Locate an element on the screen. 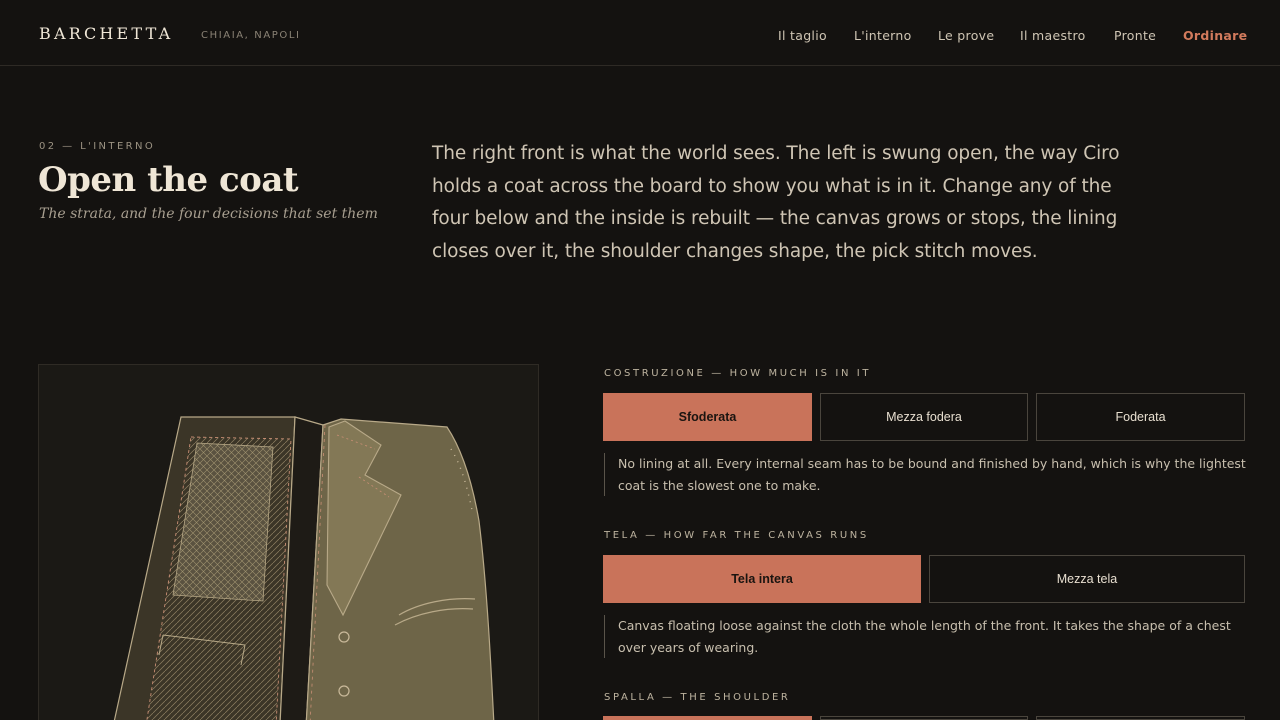 The image size is (1280, 720). nav-le-prove: Le prove is located at coordinates (966, 35).